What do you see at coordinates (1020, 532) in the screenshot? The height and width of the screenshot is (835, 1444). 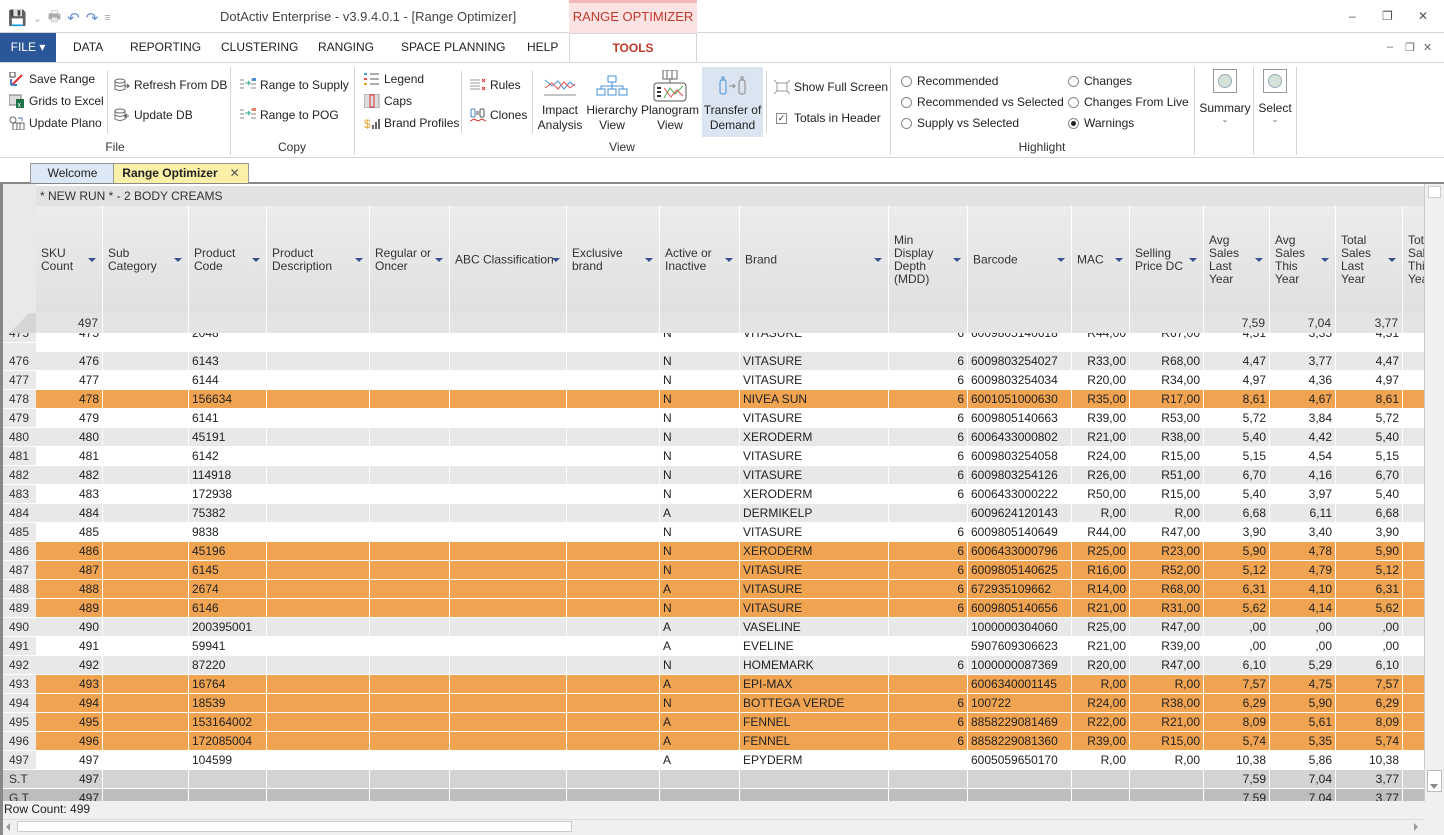 I see `table-row-barcode: 6009805140649` at bounding box center [1020, 532].